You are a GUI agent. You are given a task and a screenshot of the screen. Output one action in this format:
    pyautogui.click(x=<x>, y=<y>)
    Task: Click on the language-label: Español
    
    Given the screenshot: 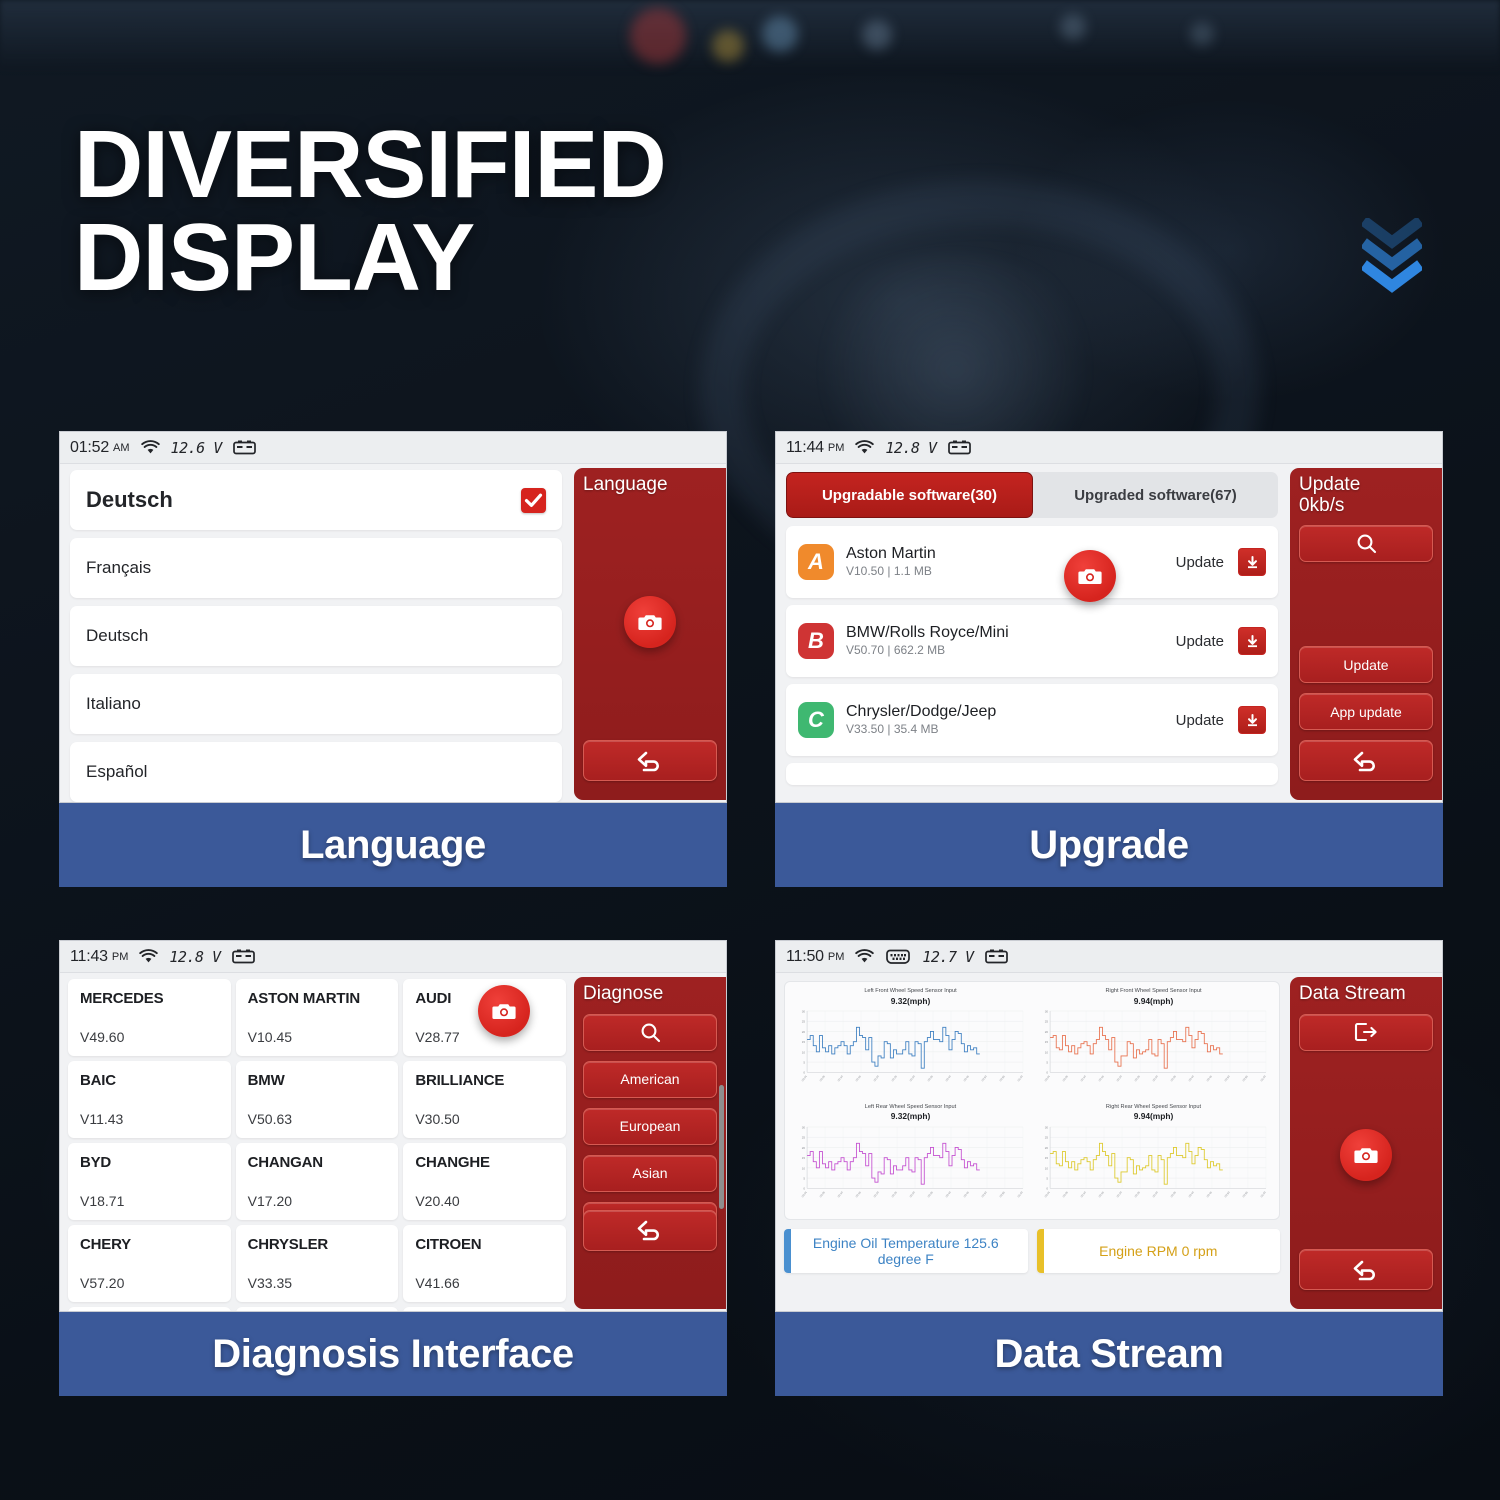 What is the action you would take?
    pyautogui.click(x=117, y=771)
    